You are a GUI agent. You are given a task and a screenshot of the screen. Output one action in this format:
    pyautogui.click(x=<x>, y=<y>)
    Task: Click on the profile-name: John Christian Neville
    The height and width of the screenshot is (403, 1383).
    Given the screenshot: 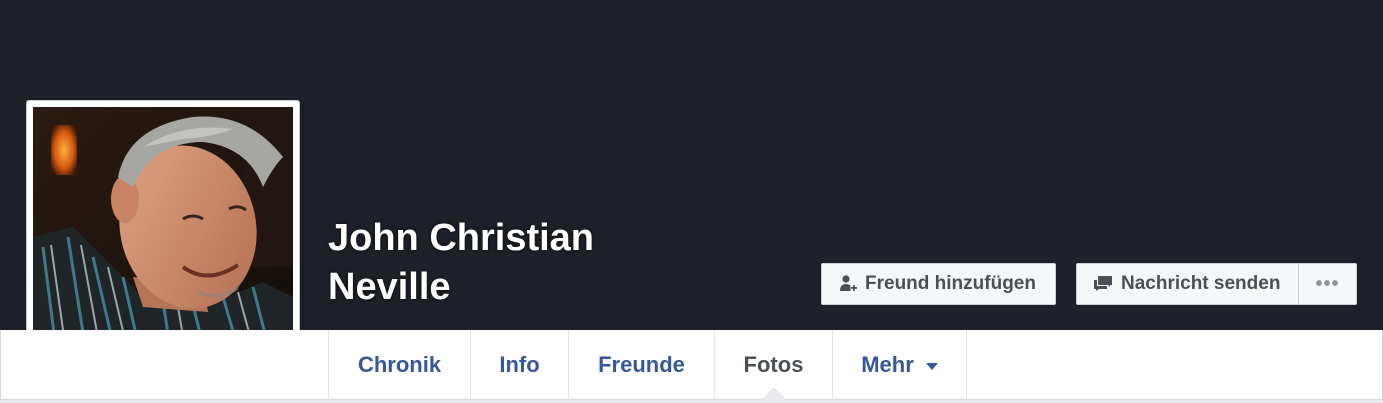 What is the action you would take?
    pyautogui.click(x=508, y=263)
    